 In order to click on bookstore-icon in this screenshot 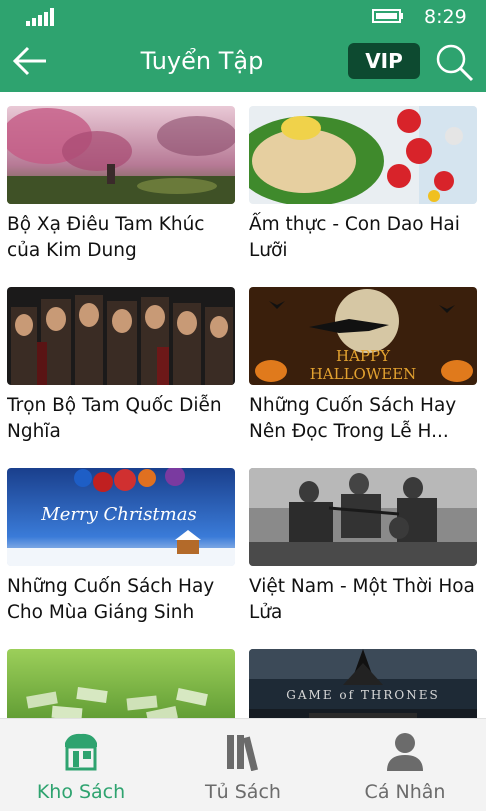, I will do `click(81, 752)`.